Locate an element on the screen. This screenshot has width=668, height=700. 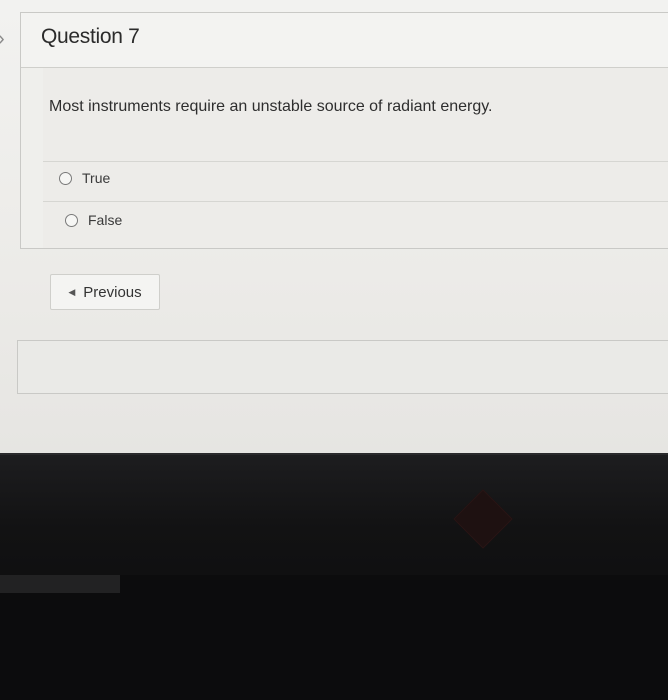
status-panel is located at coordinates (342, 367).